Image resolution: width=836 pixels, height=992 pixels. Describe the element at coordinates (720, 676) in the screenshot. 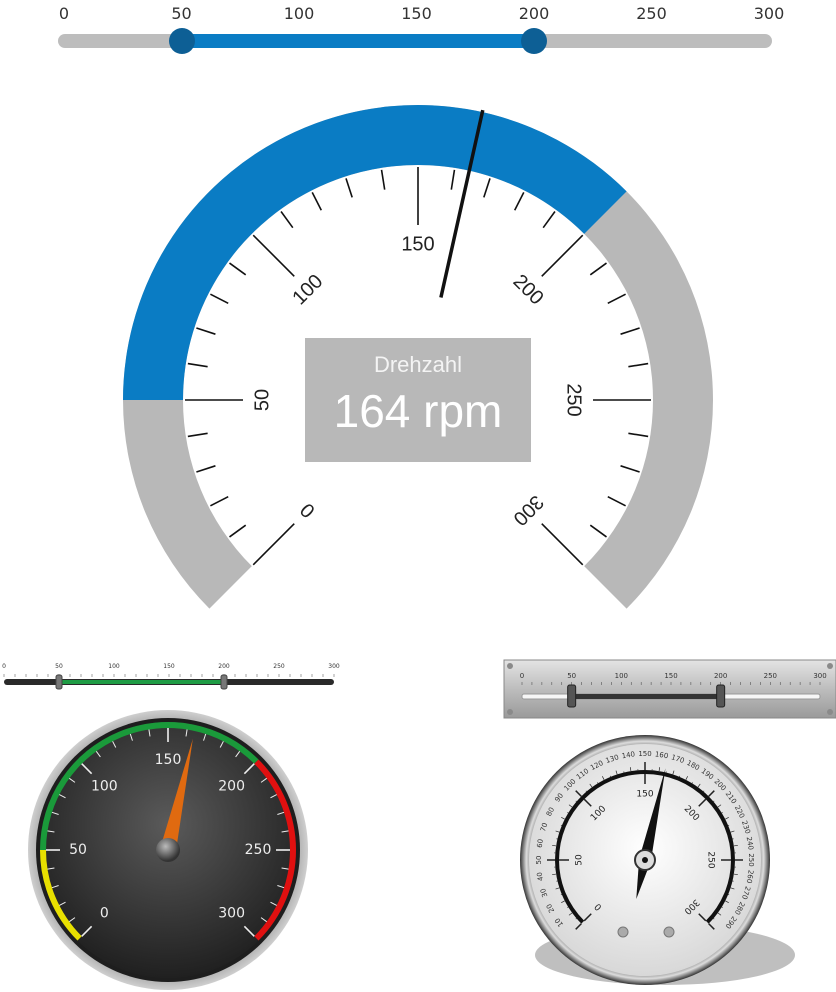

I see `metal-slider-tick-label: 200` at that location.